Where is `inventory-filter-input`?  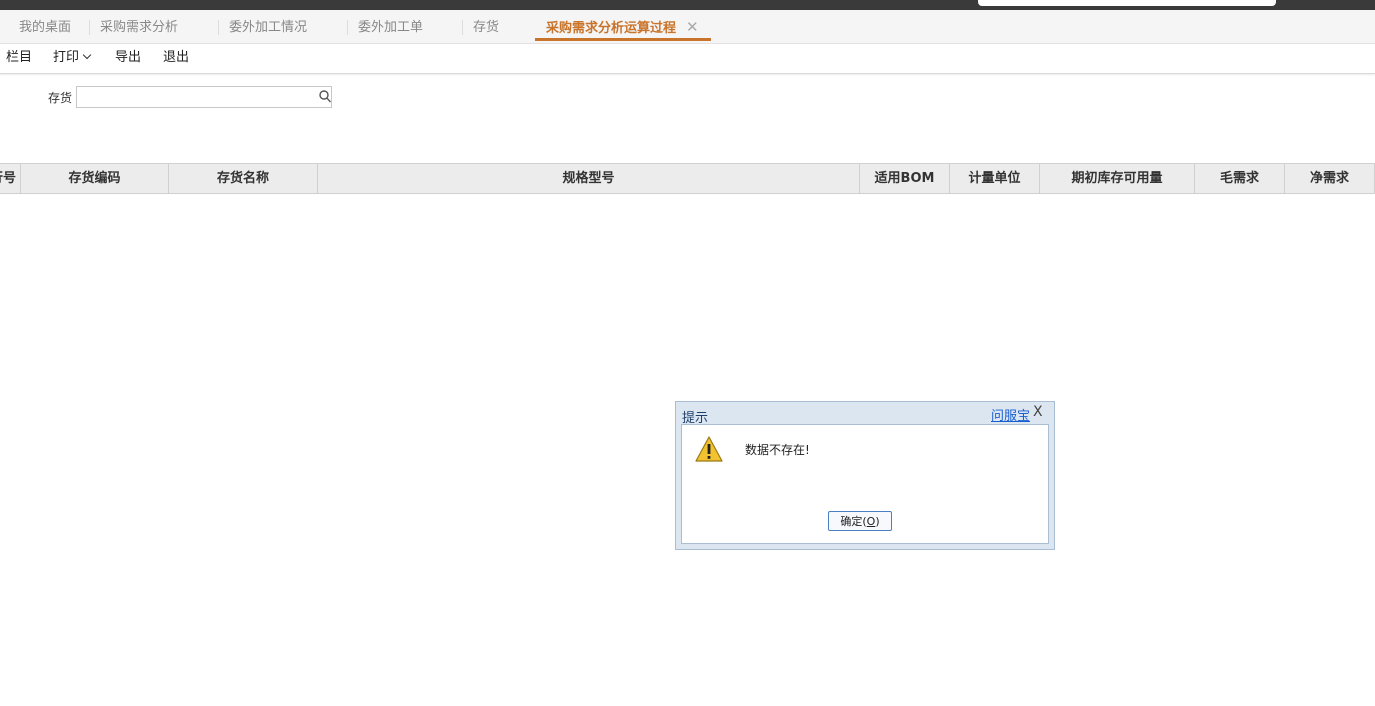 inventory-filter-input is located at coordinates (196, 98).